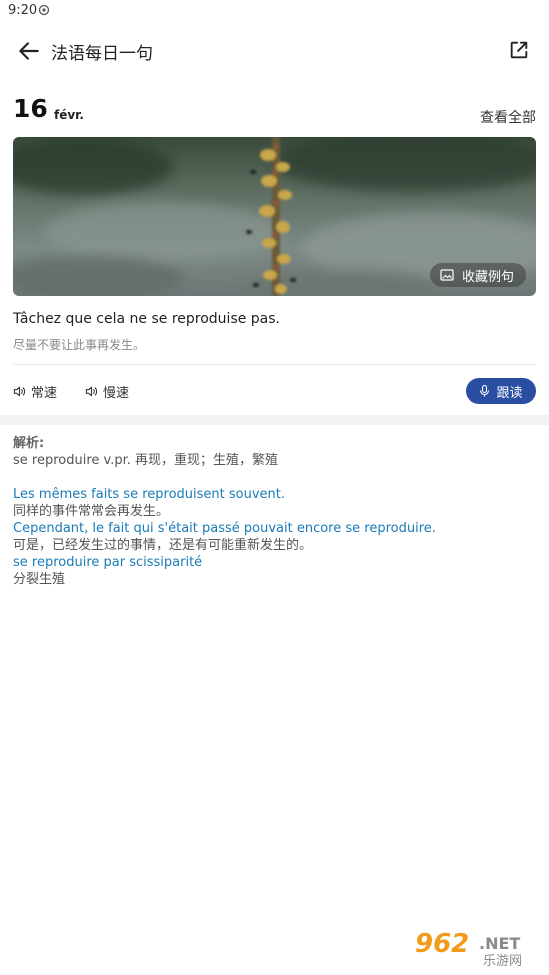 This screenshot has height=975, width=549. I want to click on collect-sentence-button: 收藏例句, so click(477, 275).